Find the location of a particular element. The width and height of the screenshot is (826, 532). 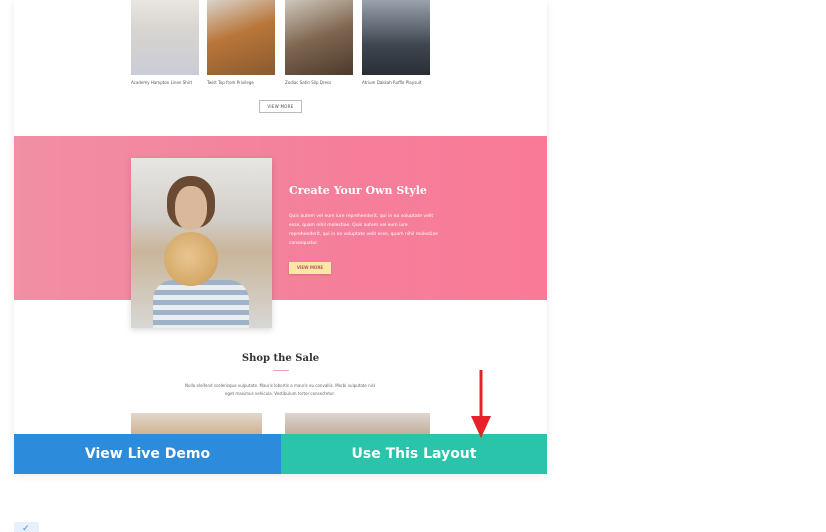

sale-title: Shop the Sale is located at coordinates (280, 358).